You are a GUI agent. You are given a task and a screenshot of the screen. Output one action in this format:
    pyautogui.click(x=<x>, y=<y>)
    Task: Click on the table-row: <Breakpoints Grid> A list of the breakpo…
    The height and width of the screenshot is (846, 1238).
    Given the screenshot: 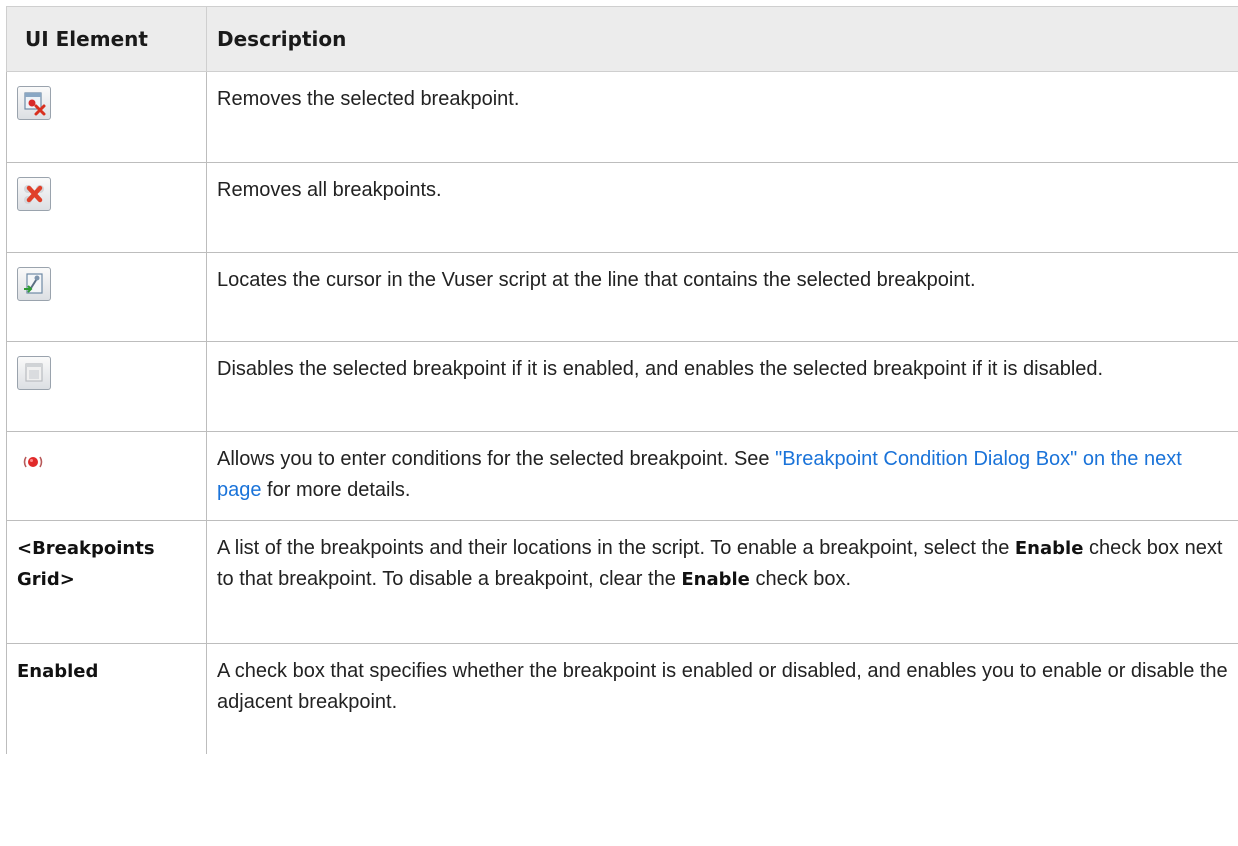 What is the action you would take?
    pyautogui.click(x=622, y=582)
    